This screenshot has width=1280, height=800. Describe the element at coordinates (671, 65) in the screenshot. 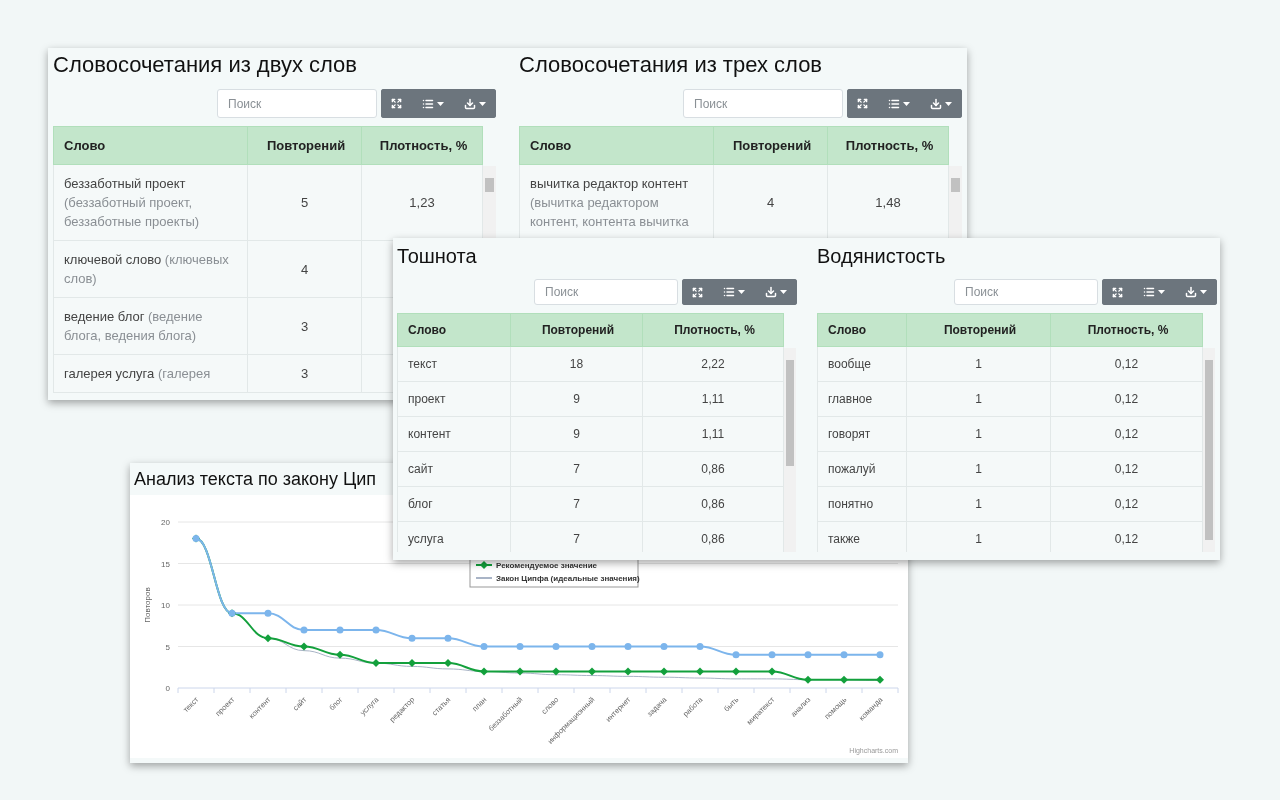

I see `panel-title: Словосочетания из трех слов` at that location.